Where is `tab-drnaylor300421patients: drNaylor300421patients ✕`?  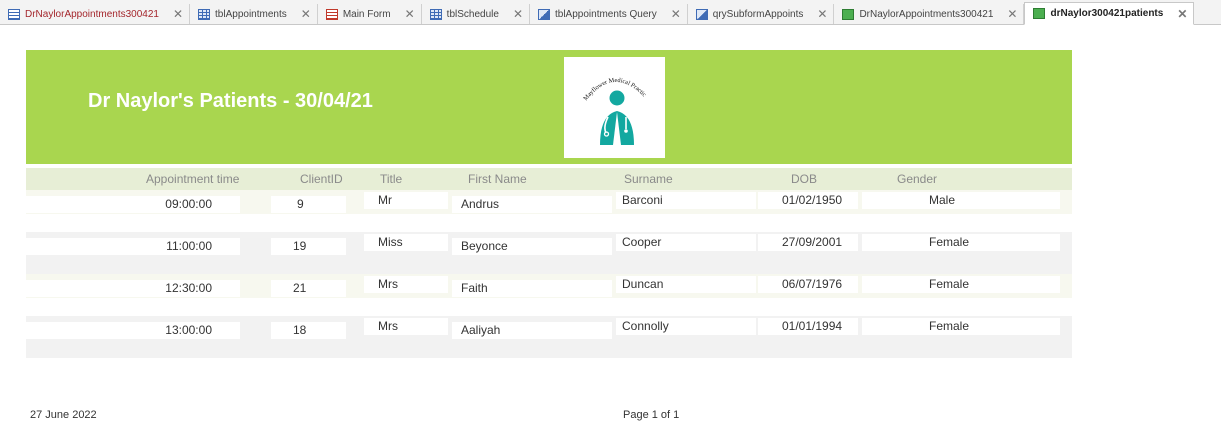
tab-drnaylor300421patients: drNaylor300421patients ✕ is located at coordinates (1109, 13).